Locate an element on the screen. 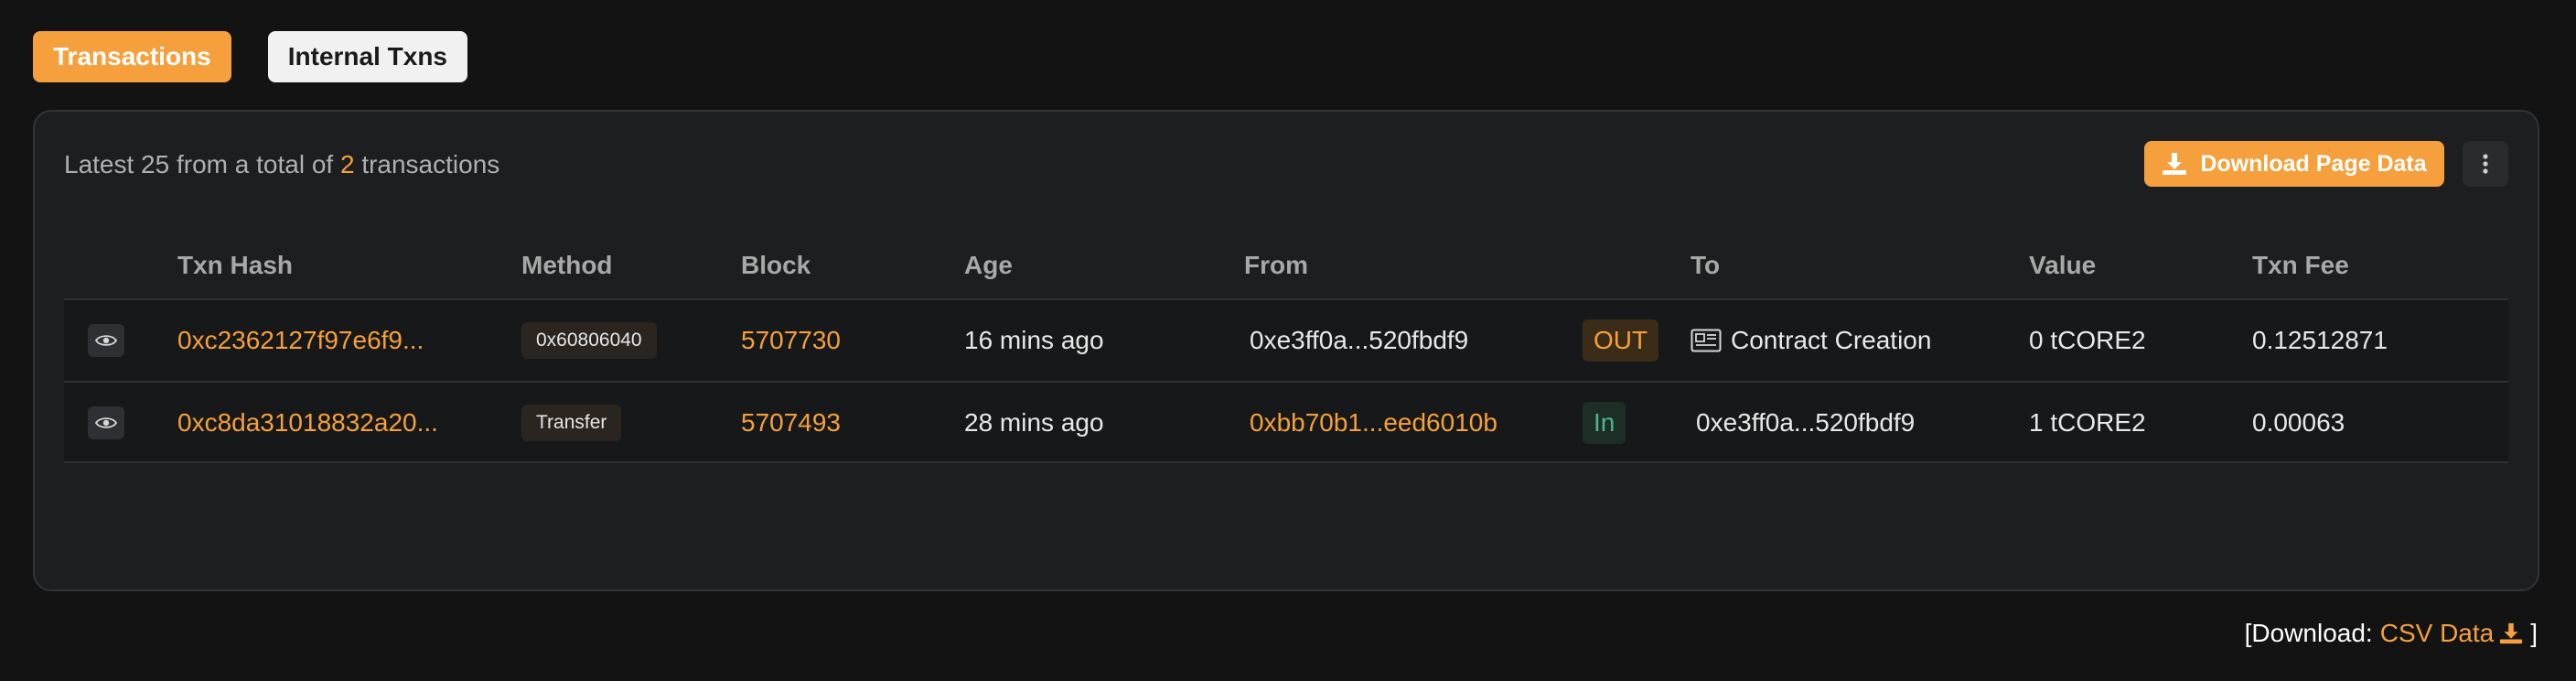 This screenshot has width=2576, height=681. header-age: Age is located at coordinates (989, 265).